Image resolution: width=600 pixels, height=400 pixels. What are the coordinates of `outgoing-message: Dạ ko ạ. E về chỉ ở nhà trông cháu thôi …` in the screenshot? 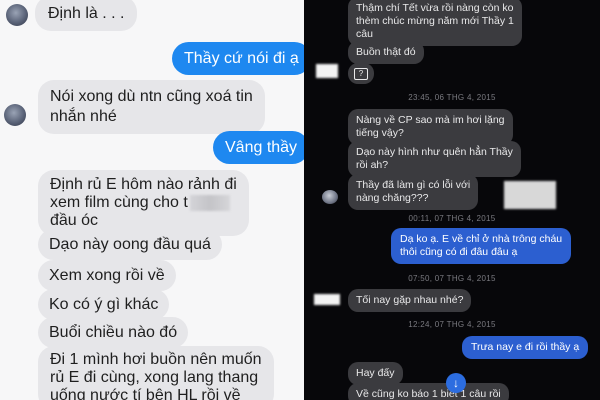 It's located at (481, 246).